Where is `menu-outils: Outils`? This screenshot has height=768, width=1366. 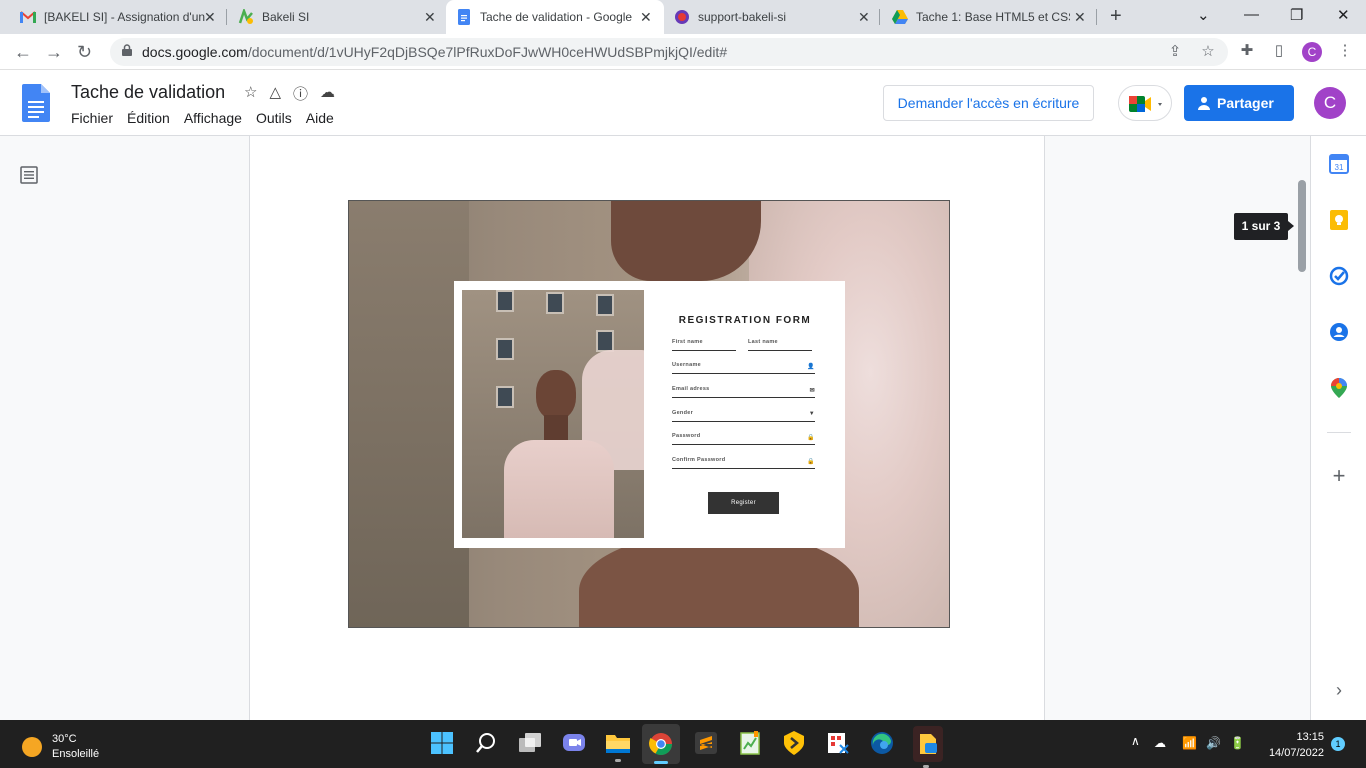
menu-outils: Outils is located at coordinates (274, 118).